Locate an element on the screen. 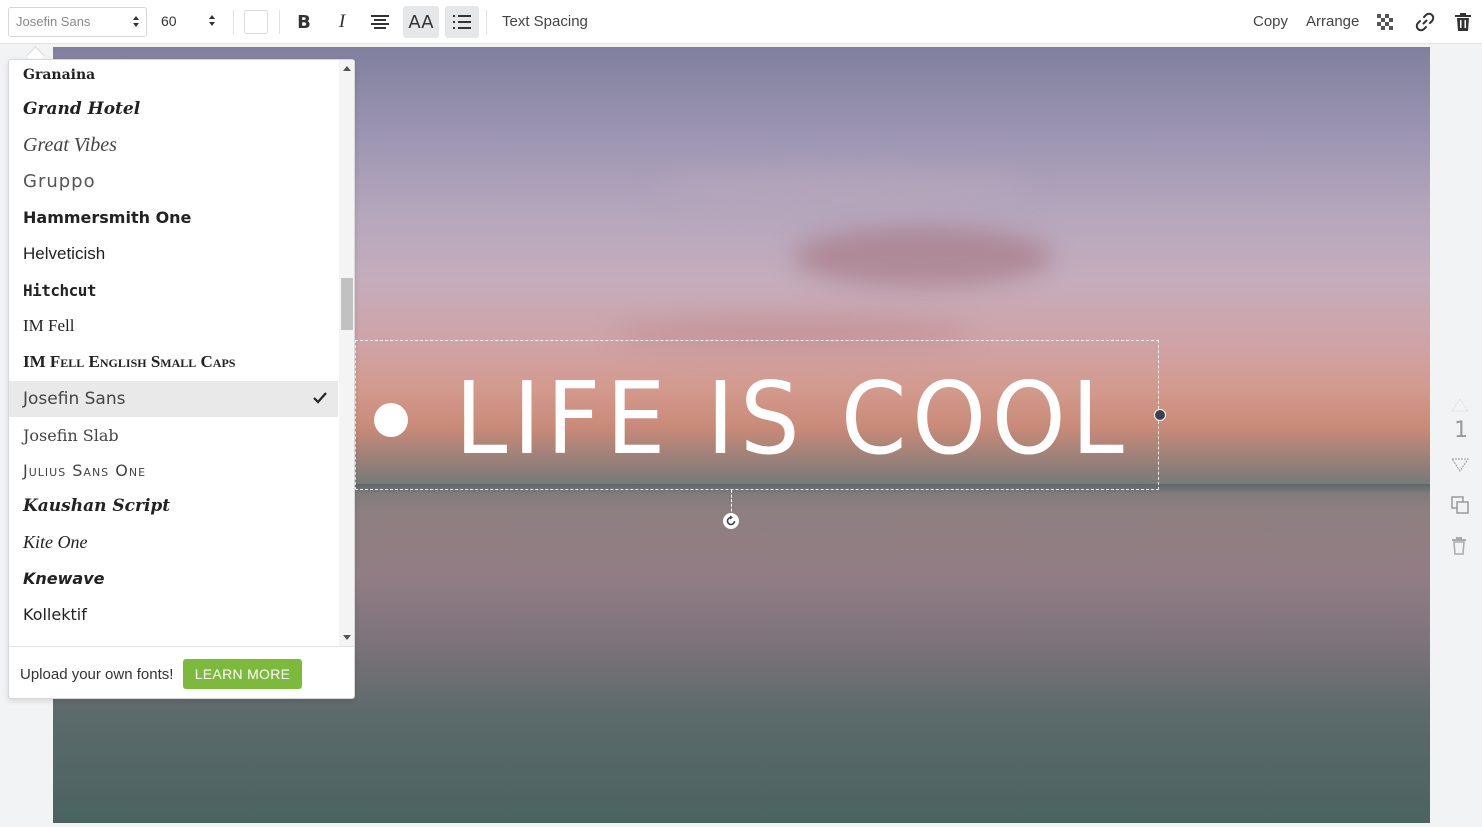  page-down-icon is located at coordinates (1460, 466).